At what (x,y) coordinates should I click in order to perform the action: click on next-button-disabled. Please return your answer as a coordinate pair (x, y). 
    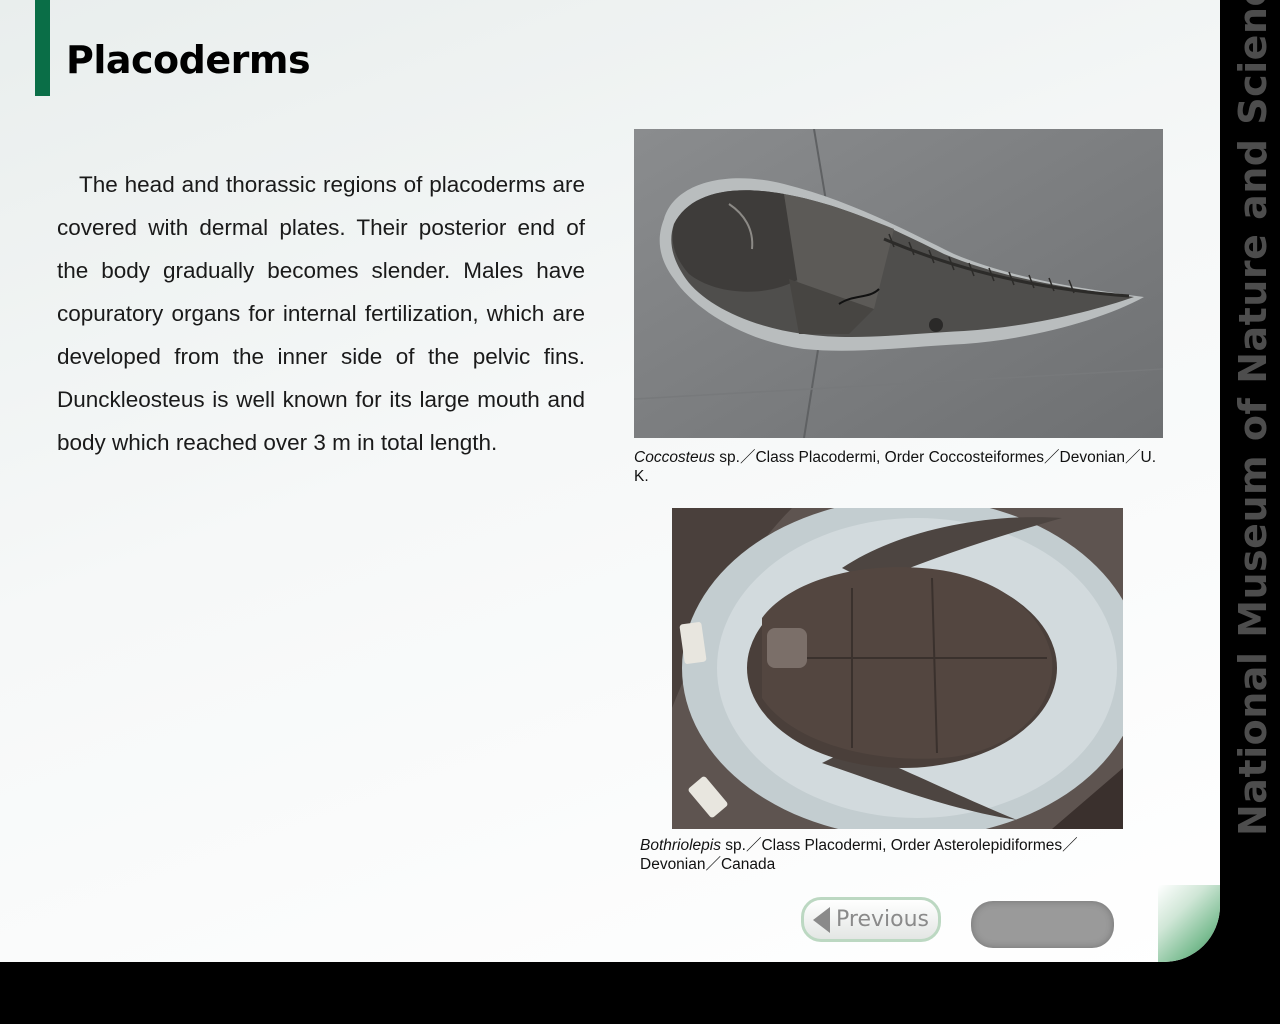
    Looking at the image, I should click on (1042, 924).